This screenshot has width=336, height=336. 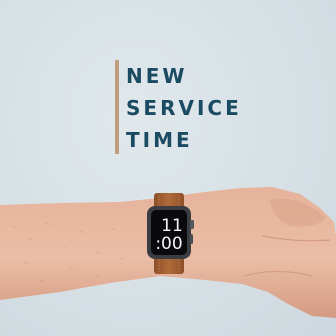 What do you see at coordinates (159, 140) in the screenshot?
I see `headline-line-3: TIME` at bounding box center [159, 140].